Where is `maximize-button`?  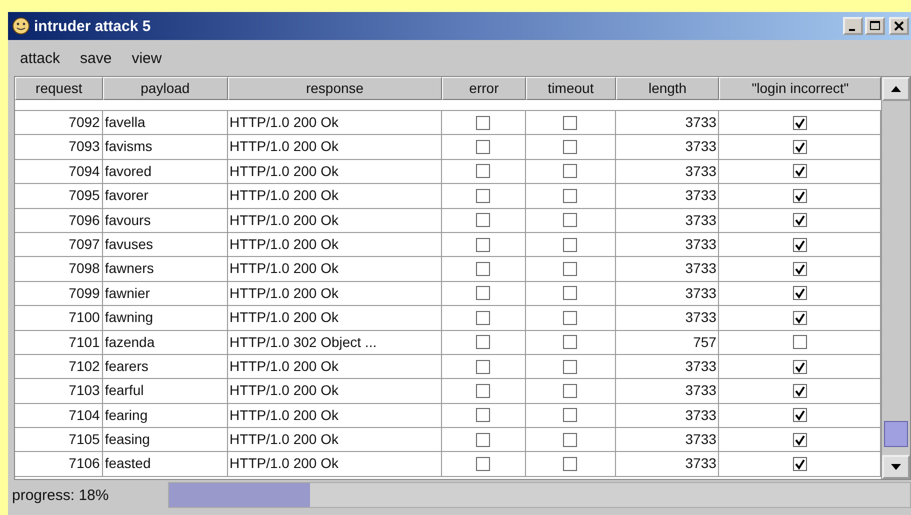 maximize-button is located at coordinates (875, 26).